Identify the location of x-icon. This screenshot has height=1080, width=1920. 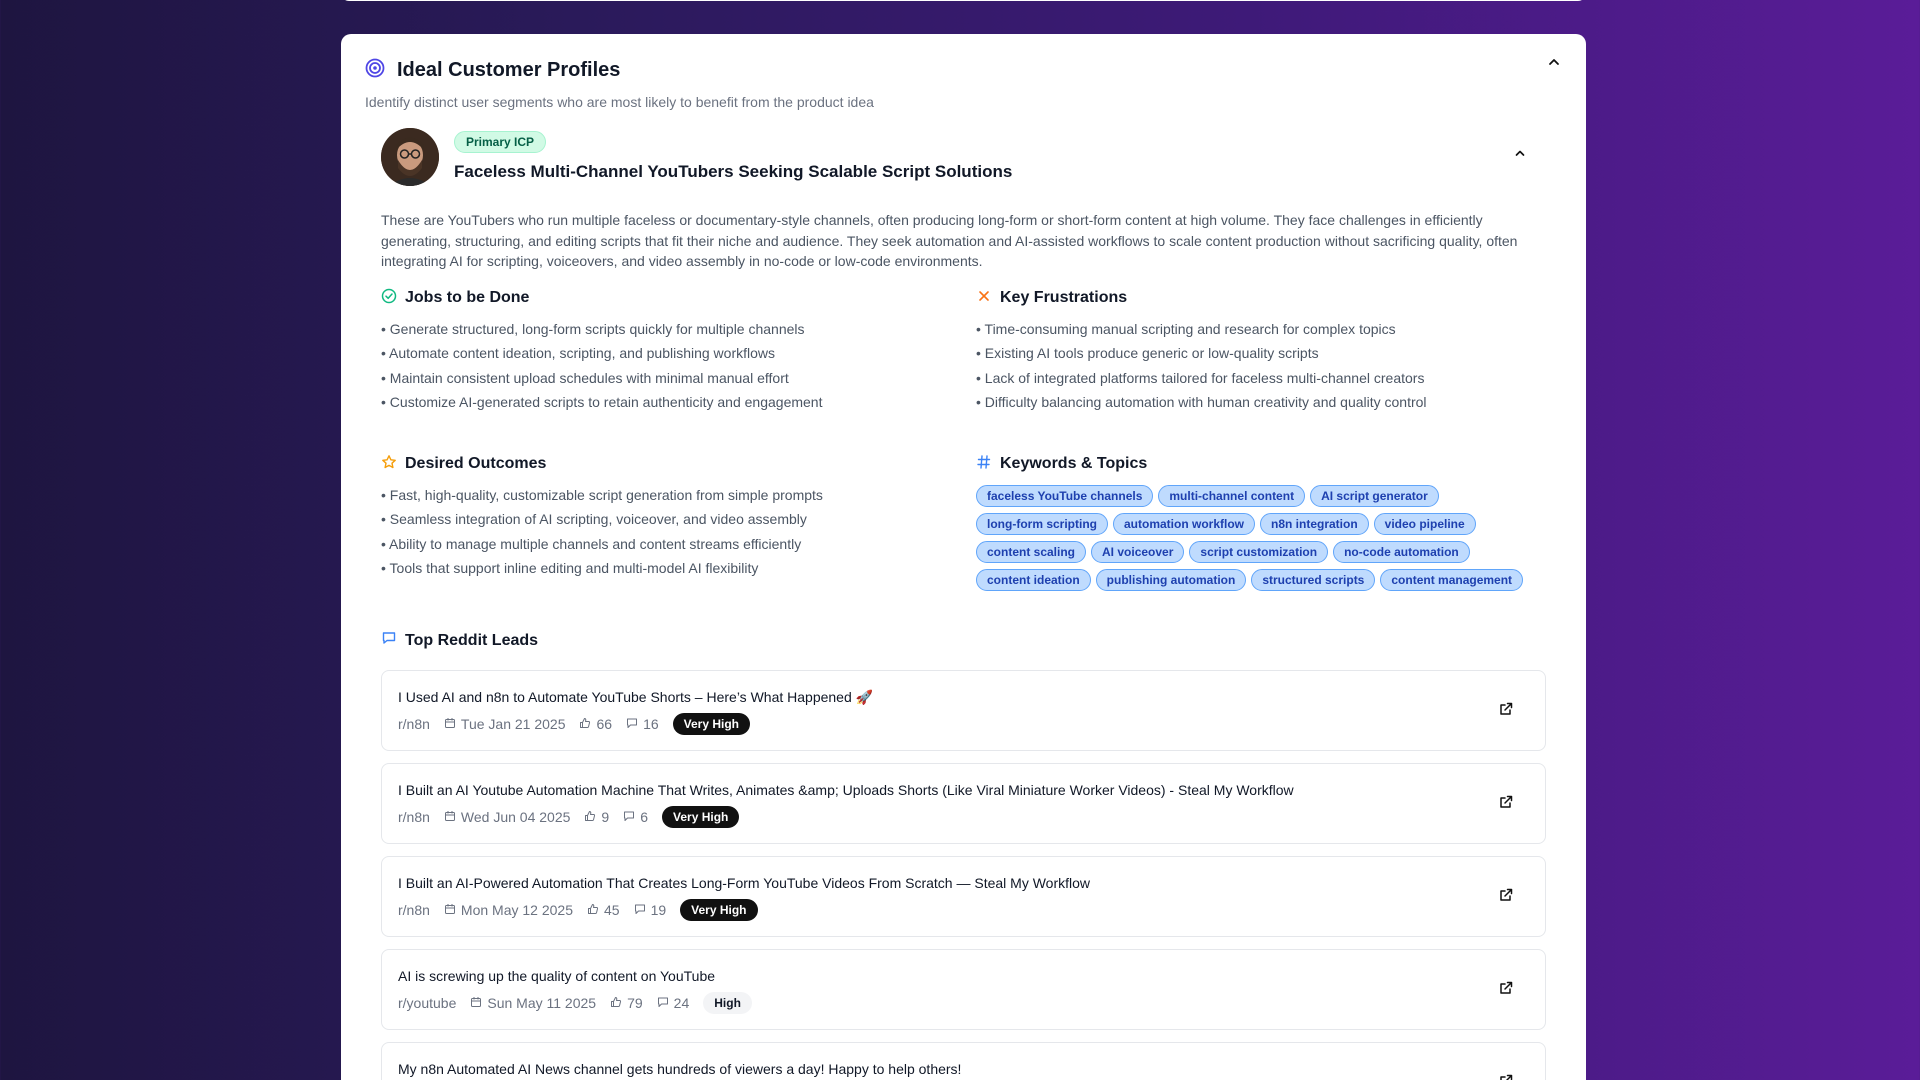
(984, 298).